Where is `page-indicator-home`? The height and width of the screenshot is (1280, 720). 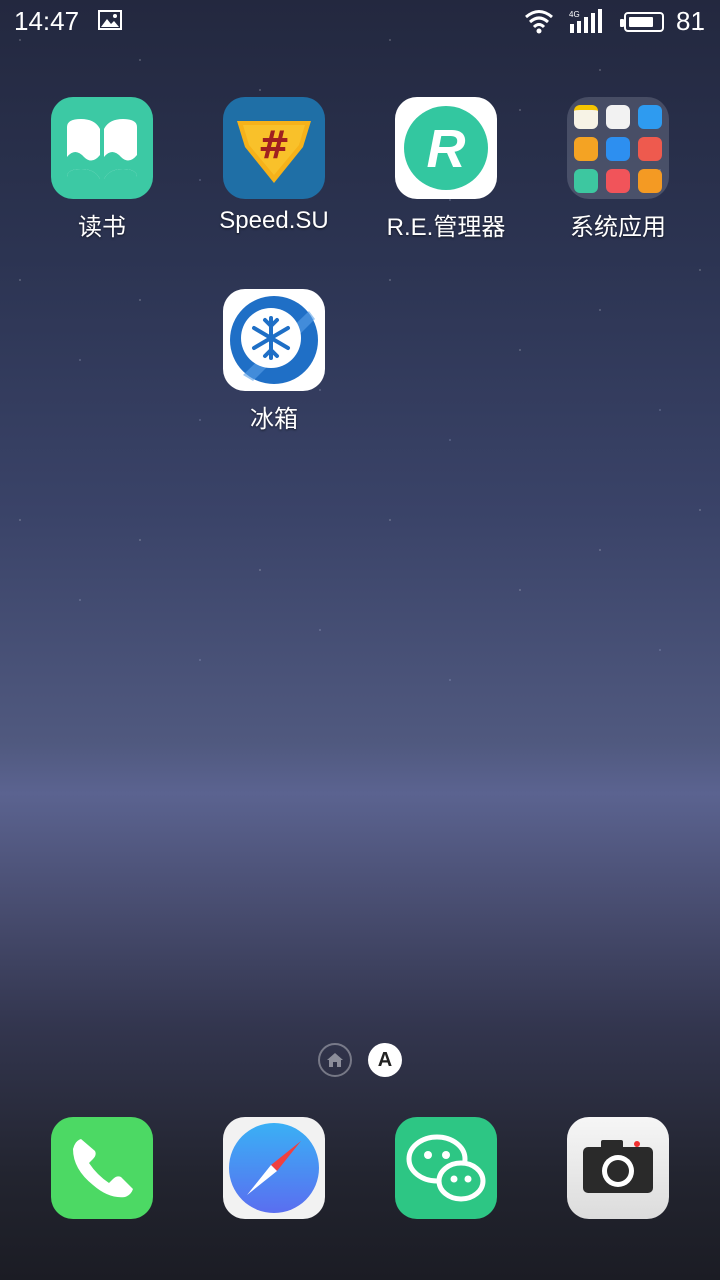
page-indicator-home is located at coordinates (335, 1060).